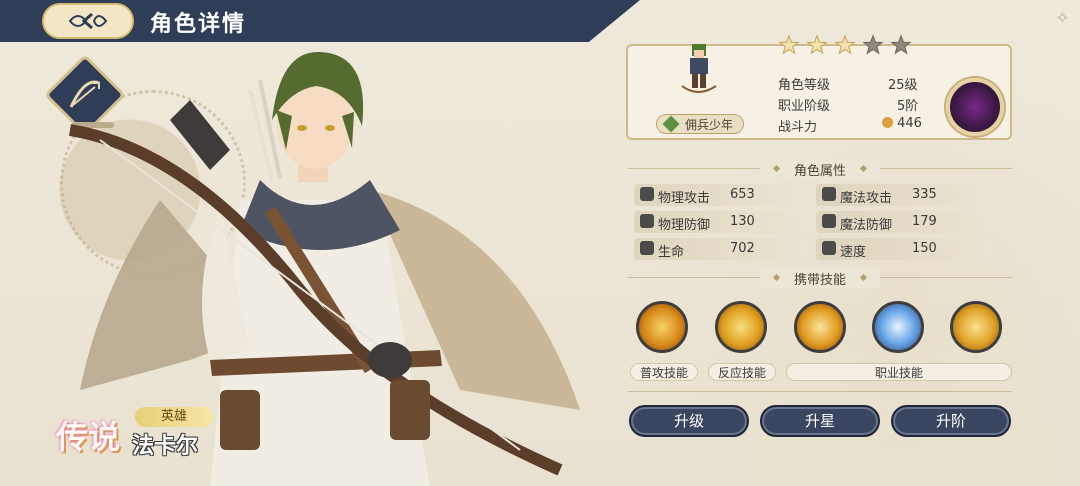  What do you see at coordinates (699, 68) in the screenshot?
I see `character-sprite` at bounding box center [699, 68].